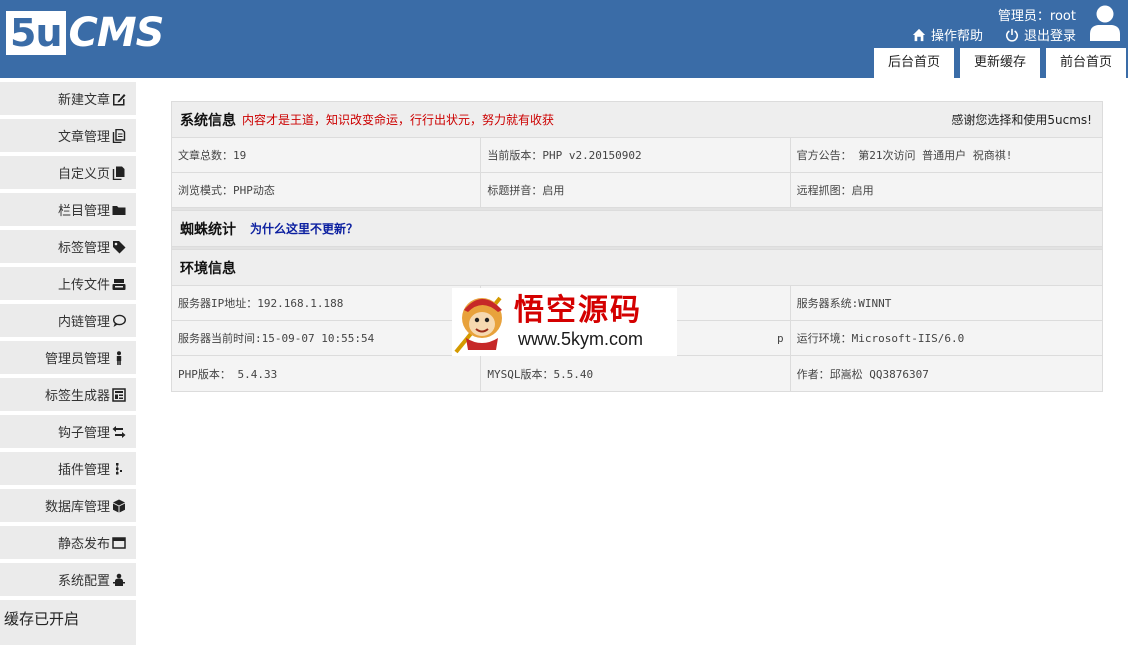 This screenshot has height=647, width=1128. What do you see at coordinates (637, 229) in the screenshot?
I see `spider-stats-header: 蜘蛛统计 为什么这里不更新？` at bounding box center [637, 229].